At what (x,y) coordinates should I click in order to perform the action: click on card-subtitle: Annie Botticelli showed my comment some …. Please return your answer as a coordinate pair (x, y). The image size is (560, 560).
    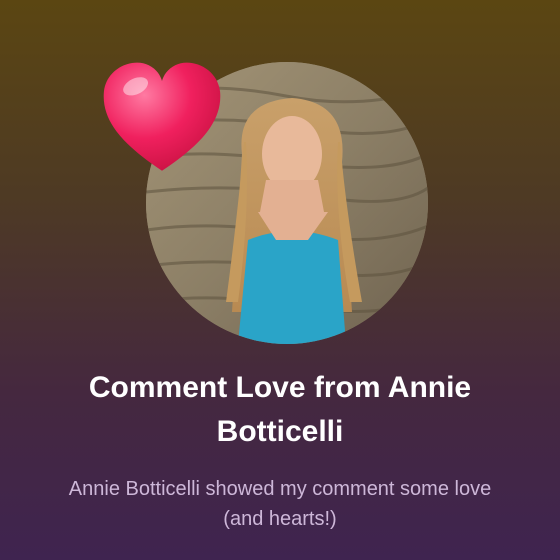
    Looking at the image, I should click on (280, 504).